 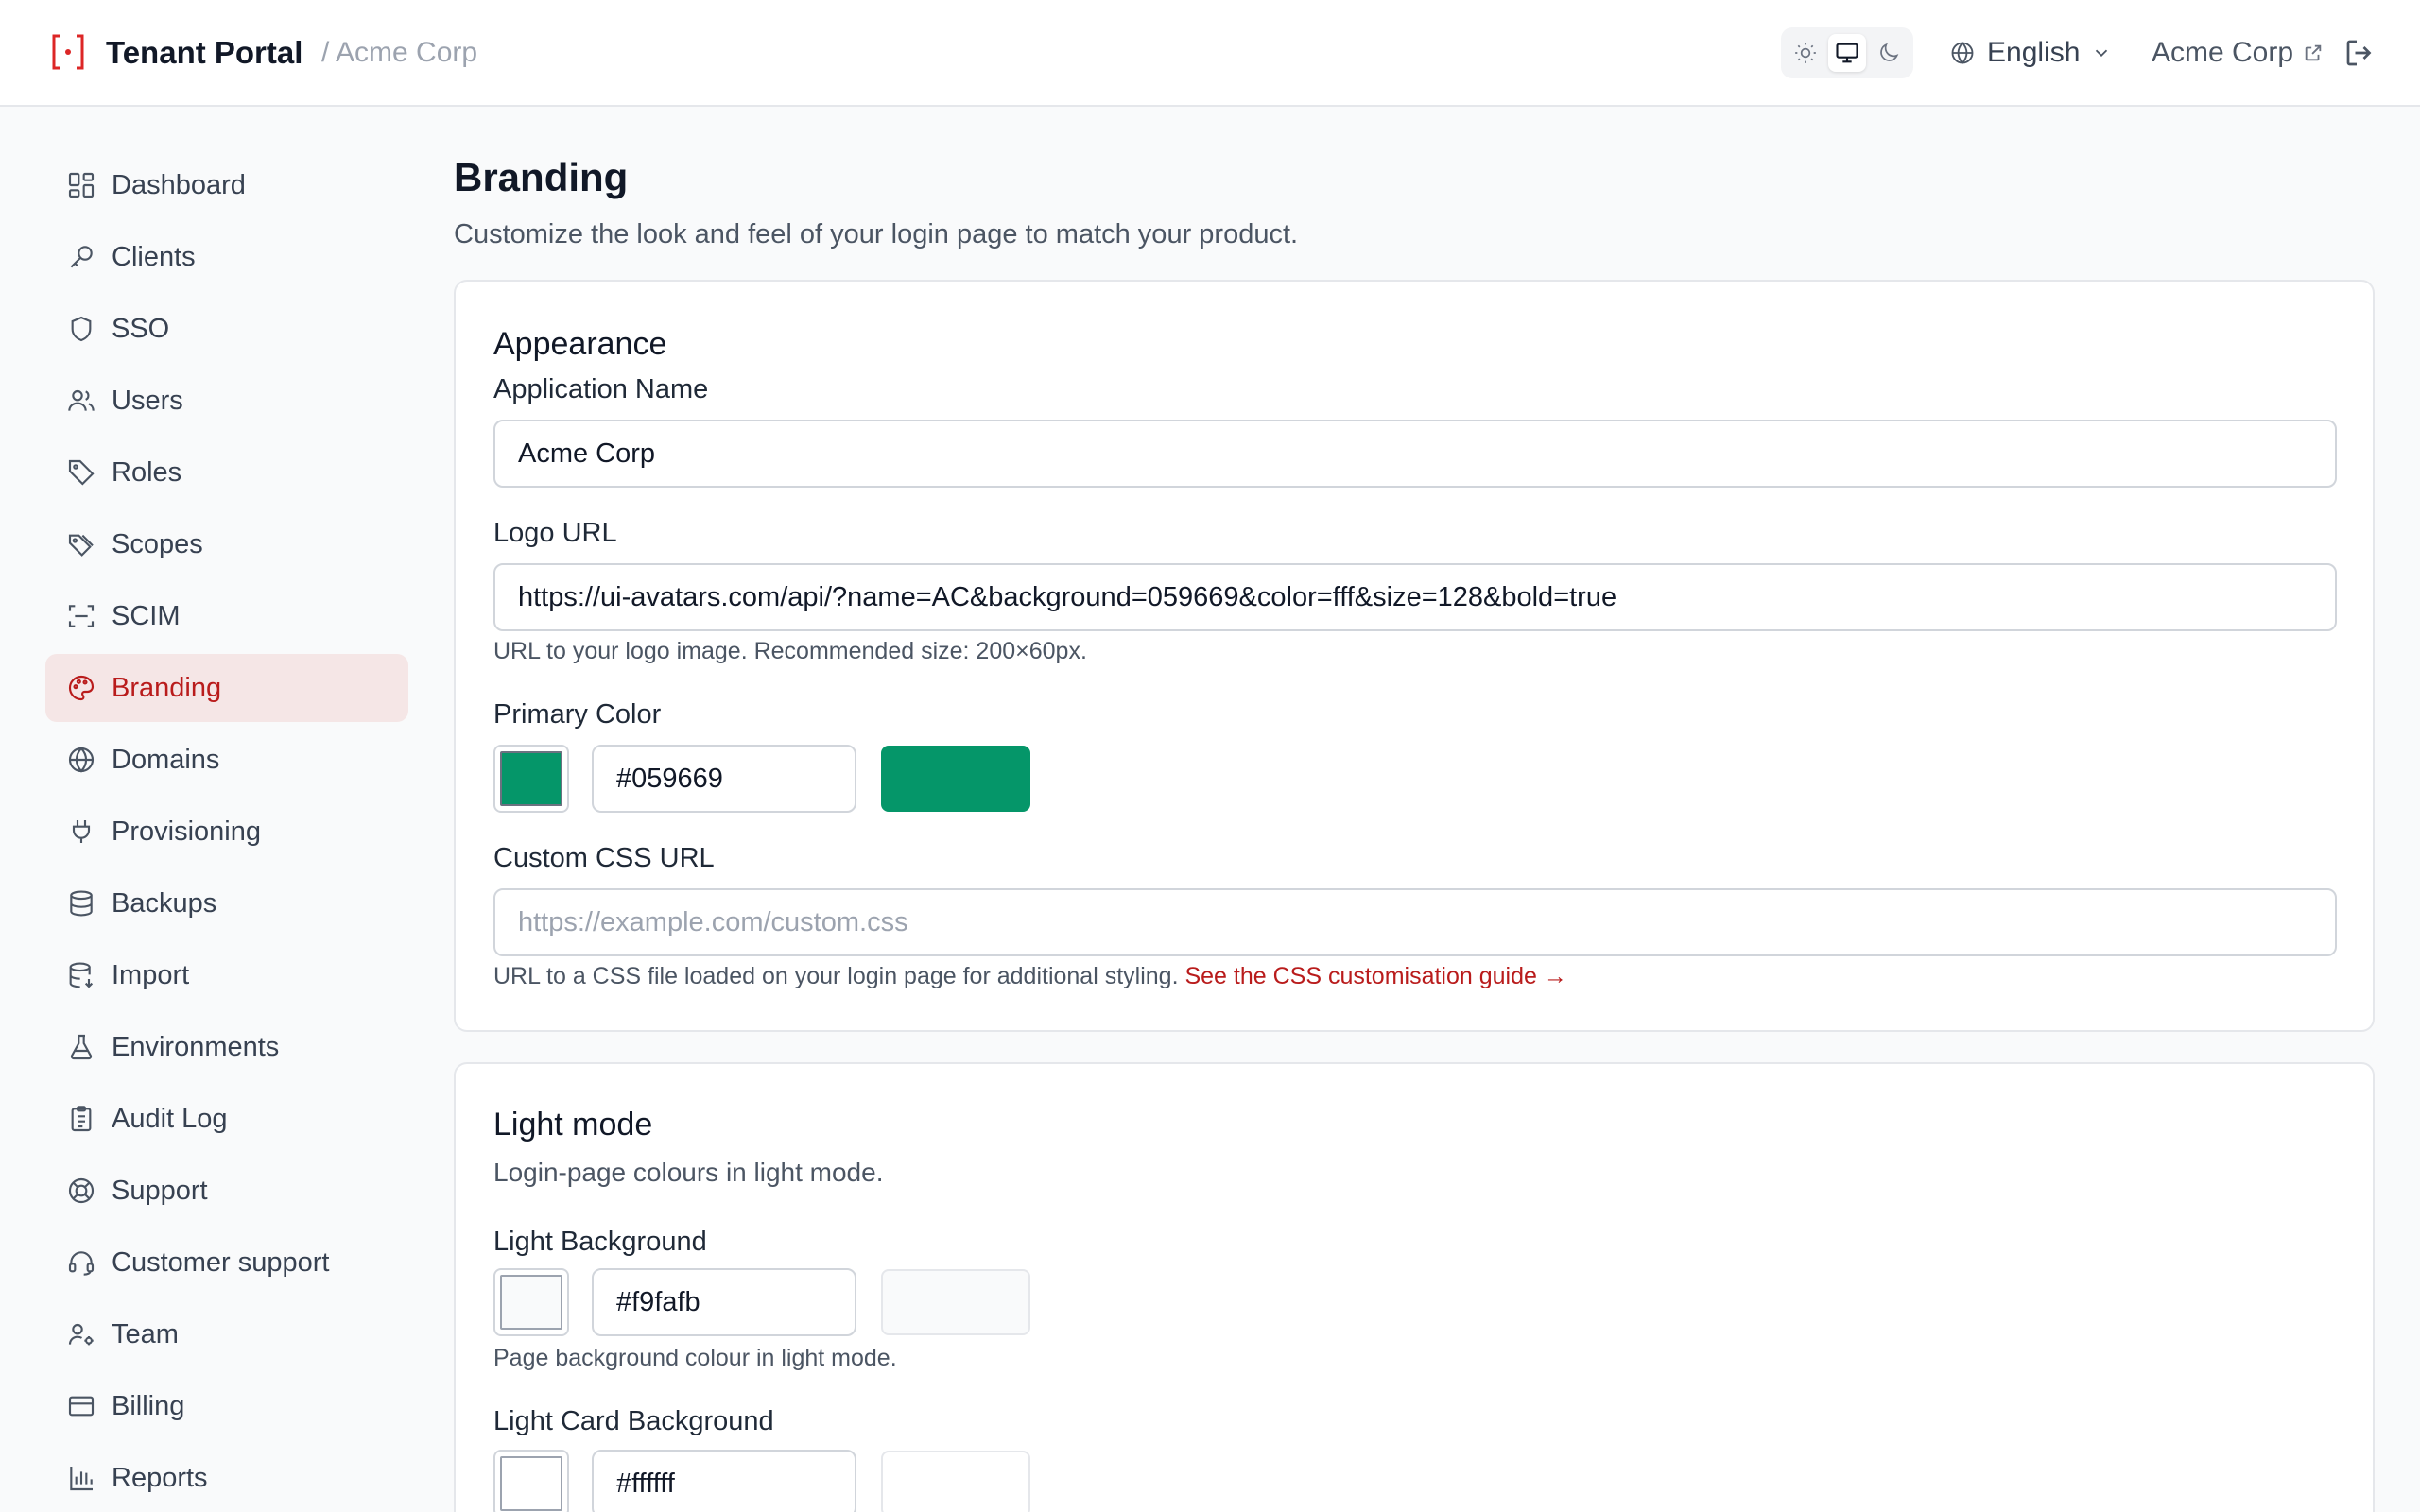 What do you see at coordinates (81, 257) in the screenshot?
I see `key-icon` at bounding box center [81, 257].